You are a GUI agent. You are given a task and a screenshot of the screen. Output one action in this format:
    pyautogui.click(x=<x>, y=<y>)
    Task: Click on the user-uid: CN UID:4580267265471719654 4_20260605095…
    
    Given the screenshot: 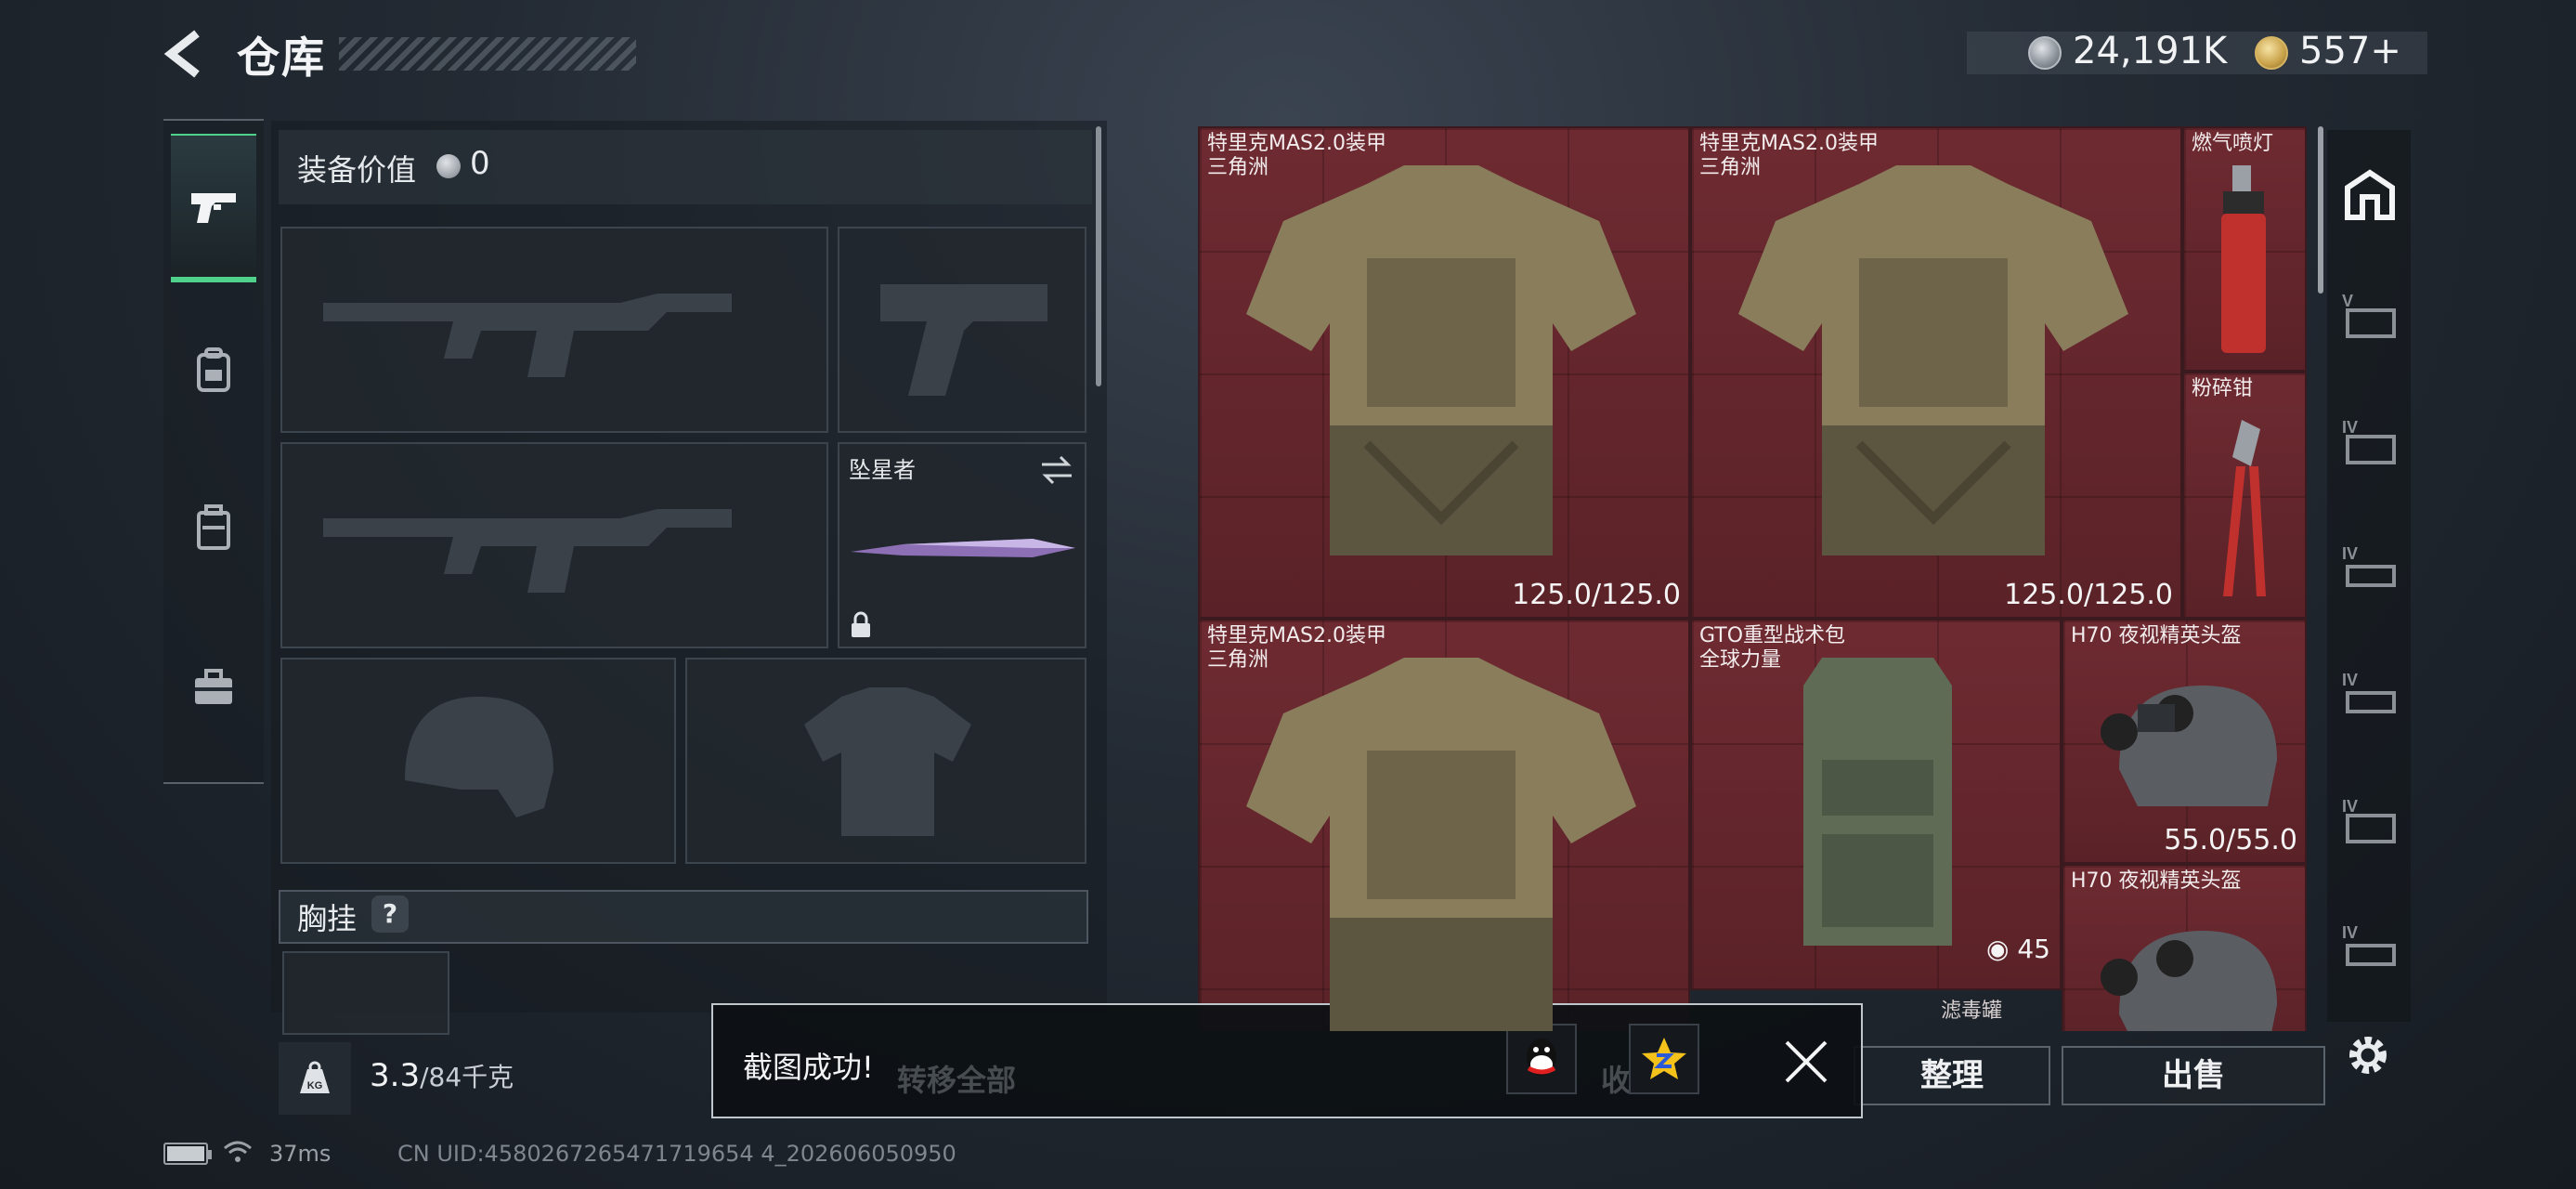 What is the action you would take?
    pyautogui.click(x=677, y=1154)
    